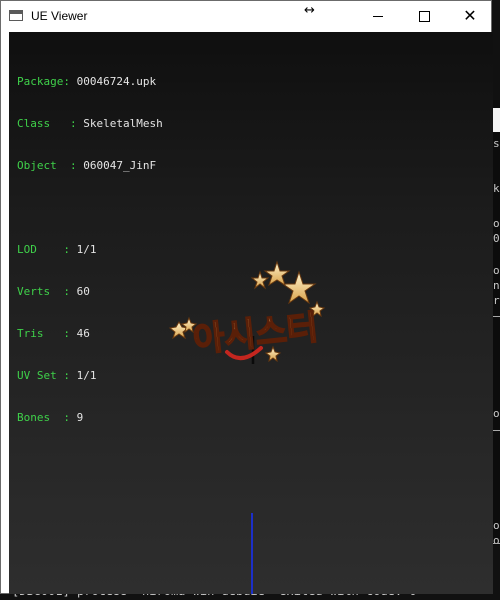 The image size is (500, 600). I want to click on skeletal-mesh-model: 아시스터, so click(247, 314).